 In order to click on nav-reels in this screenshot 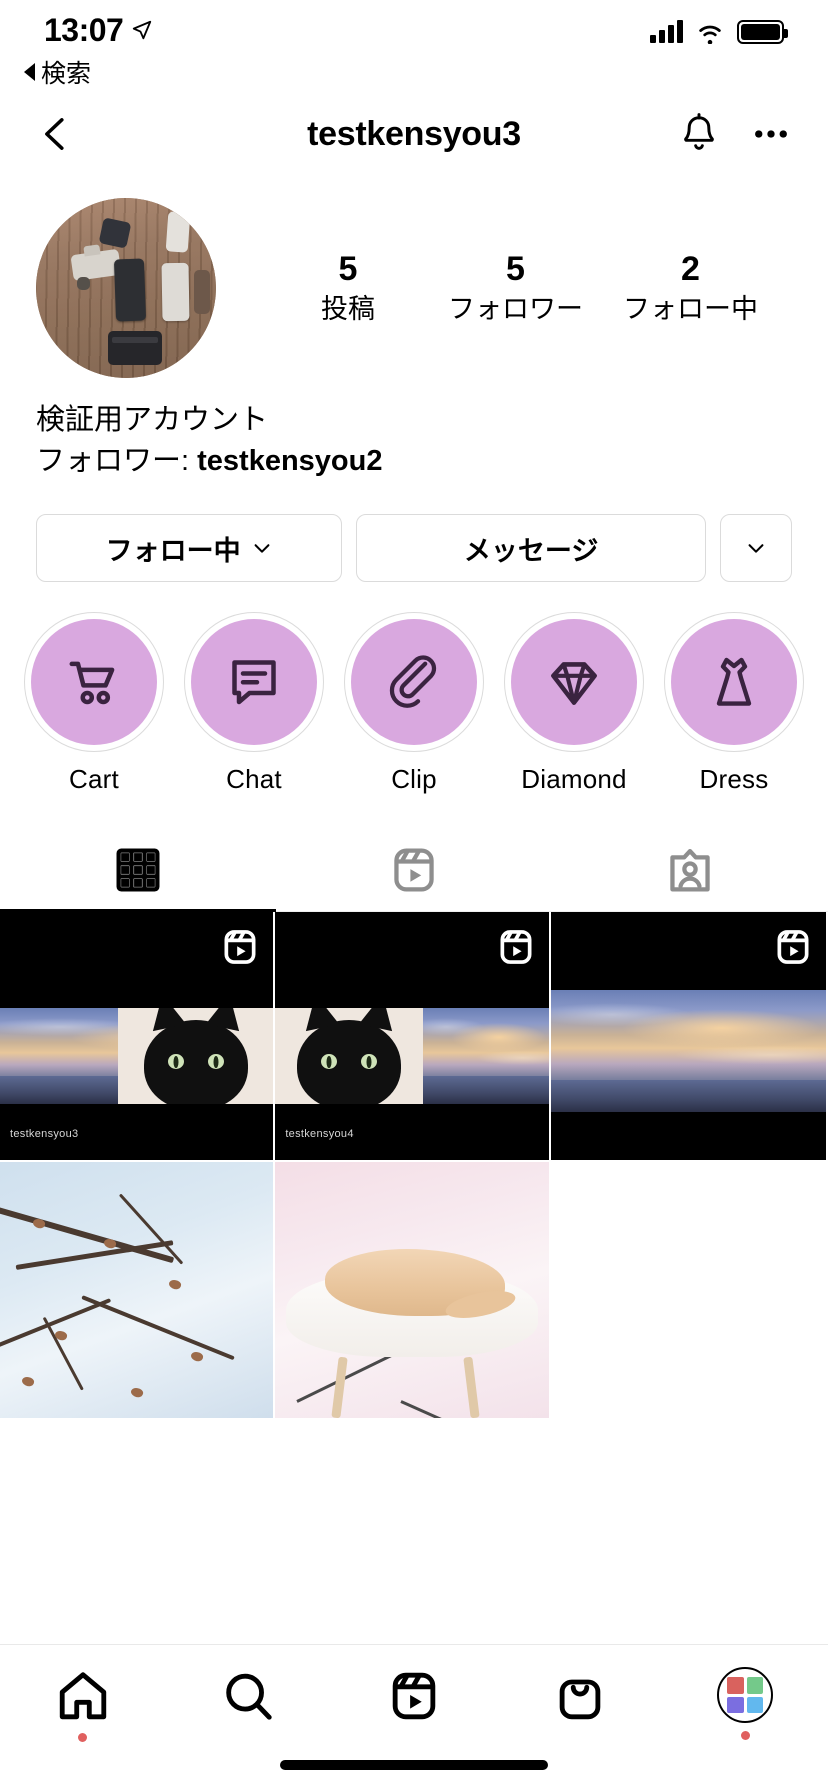, I will do `click(414, 1696)`.